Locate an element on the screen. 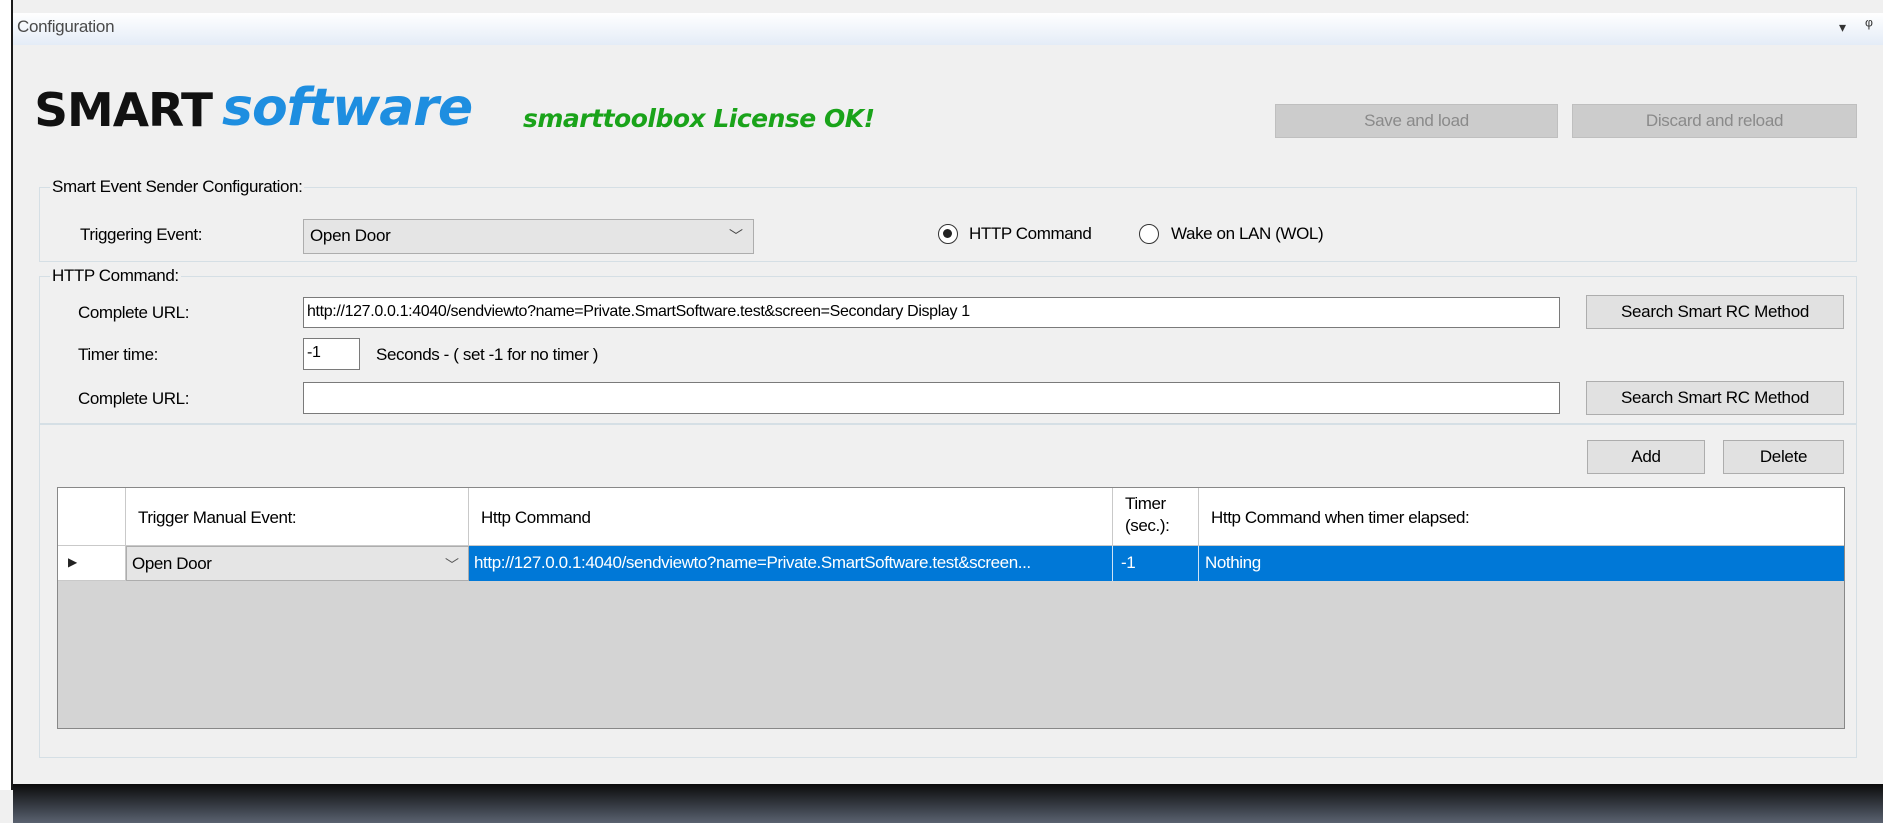 This screenshot has height=823, width=1883. search-smart-rc-method-button-1: Search Smart RC Method is located at coordinates (1715, 312).